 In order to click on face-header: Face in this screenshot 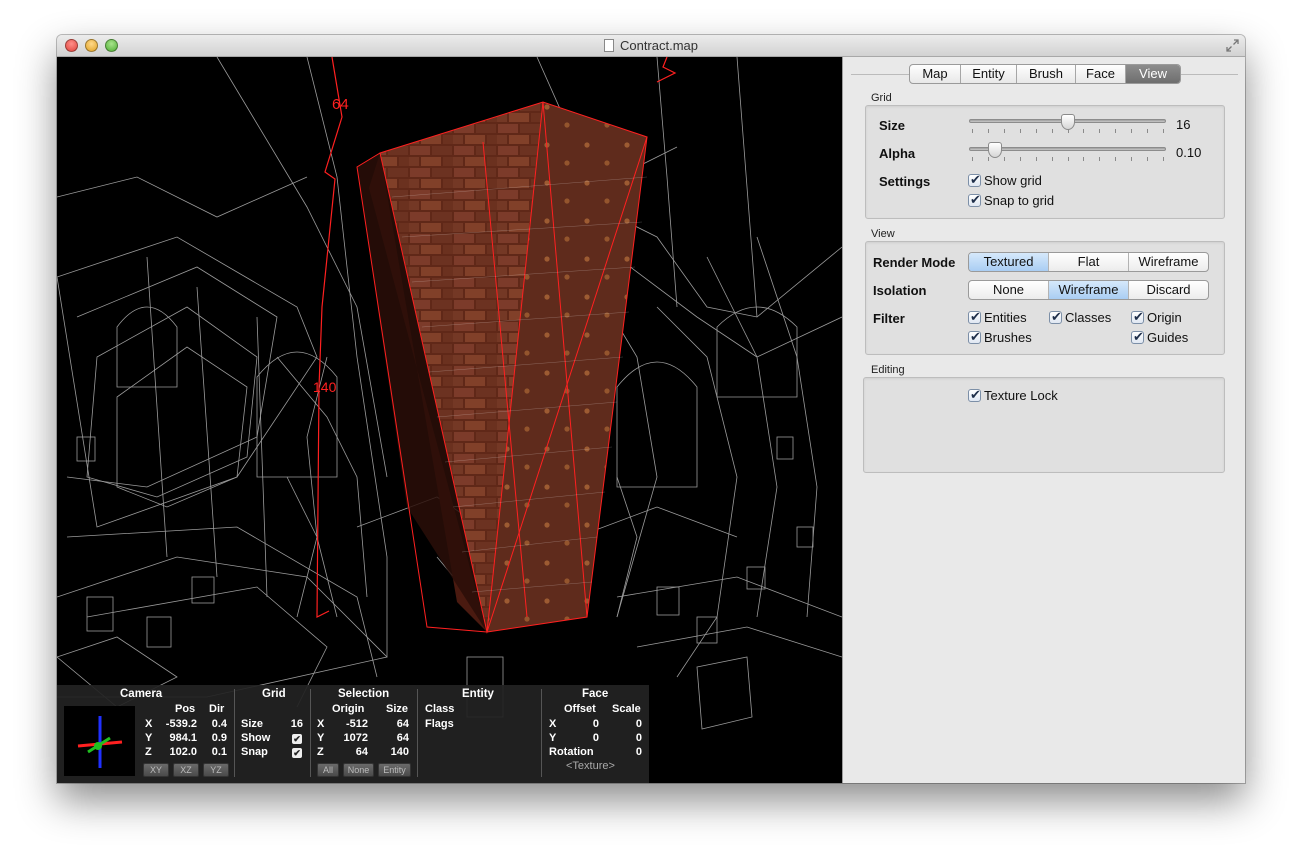, I will do `click(595, 694)`.